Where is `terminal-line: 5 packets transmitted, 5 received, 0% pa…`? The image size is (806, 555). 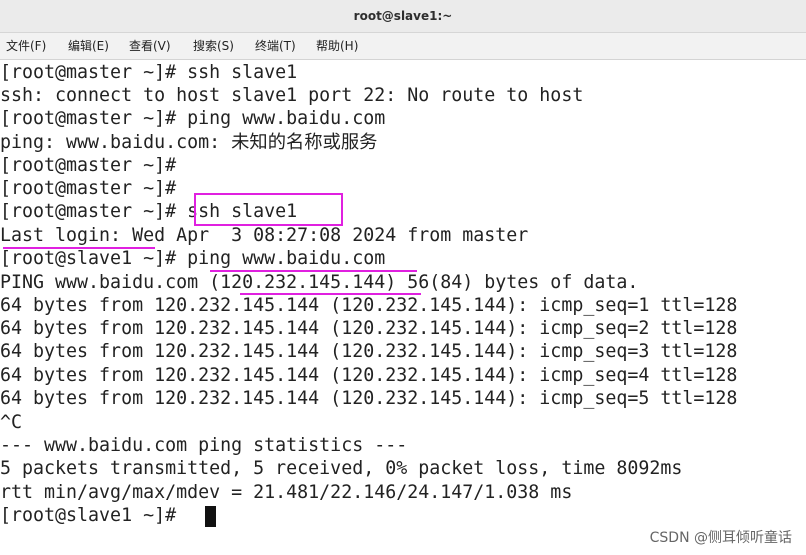
terminal-line: 5 packets transmitted, 5 received, 0% pa… is located at coordinates (341, 468).